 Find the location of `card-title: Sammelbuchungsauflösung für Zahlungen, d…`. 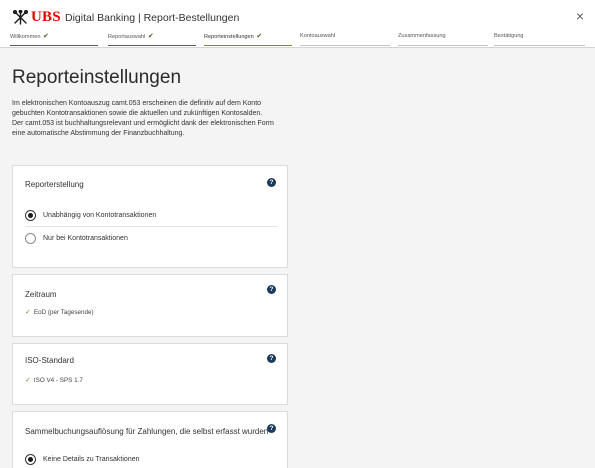

card-title: Sammelbuchungsauflösung für Zahlungen, d… is located at coordinates (147, 431).